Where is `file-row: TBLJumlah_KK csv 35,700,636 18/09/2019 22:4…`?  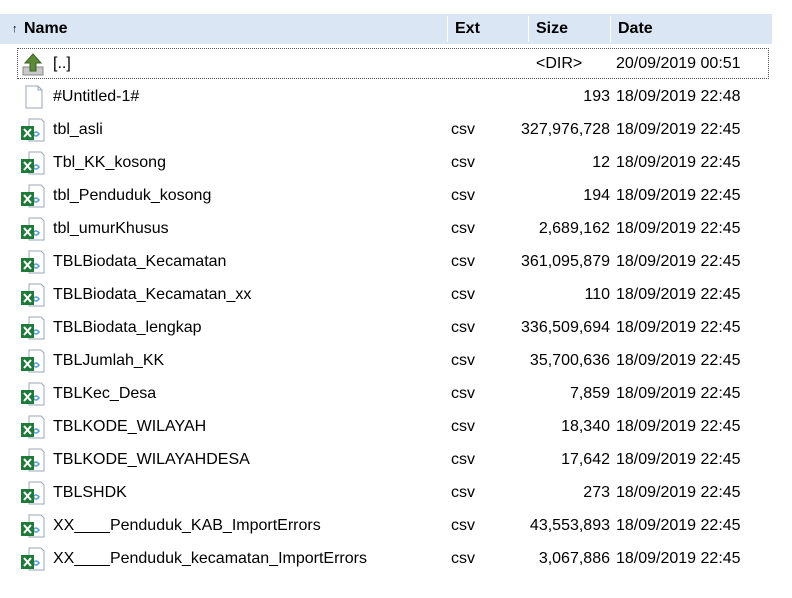 file-row: TBLJumlah_KK csv 35,700,636 18/09/2019 22:4… is located at coordinates (393, 360).